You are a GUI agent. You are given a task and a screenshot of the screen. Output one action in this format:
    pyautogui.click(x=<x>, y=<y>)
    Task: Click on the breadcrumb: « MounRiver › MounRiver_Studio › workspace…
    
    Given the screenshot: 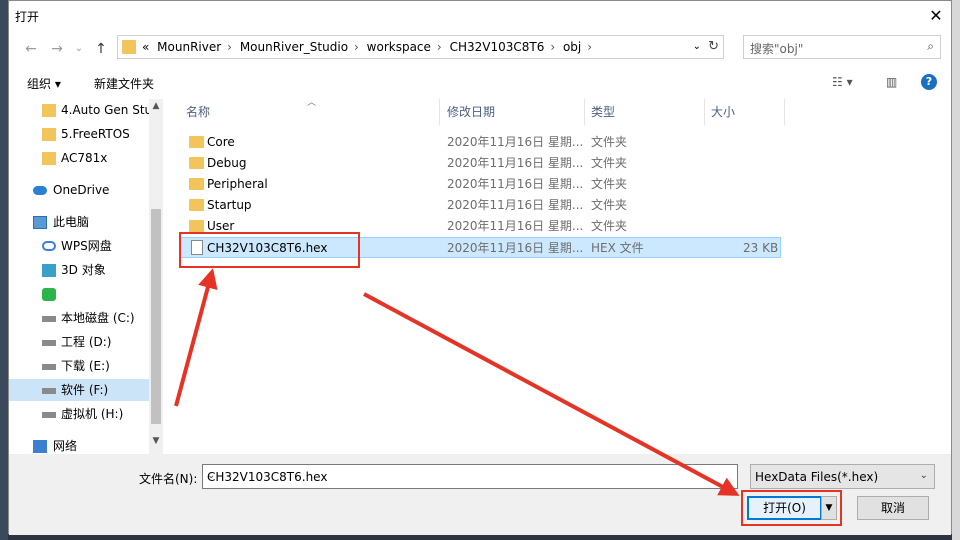 What is the action you would take?
    pyautogui.click(x=369, y=47)
    